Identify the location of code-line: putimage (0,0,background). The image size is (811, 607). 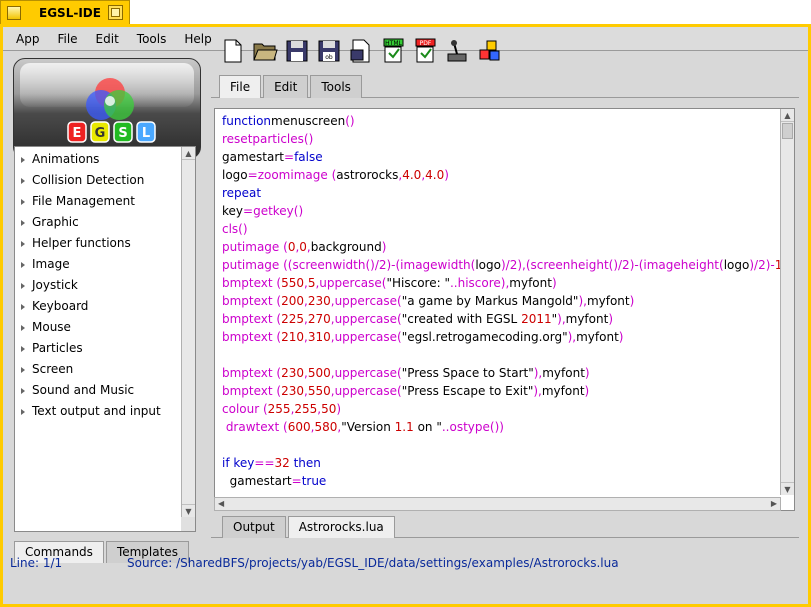
(508, 247).